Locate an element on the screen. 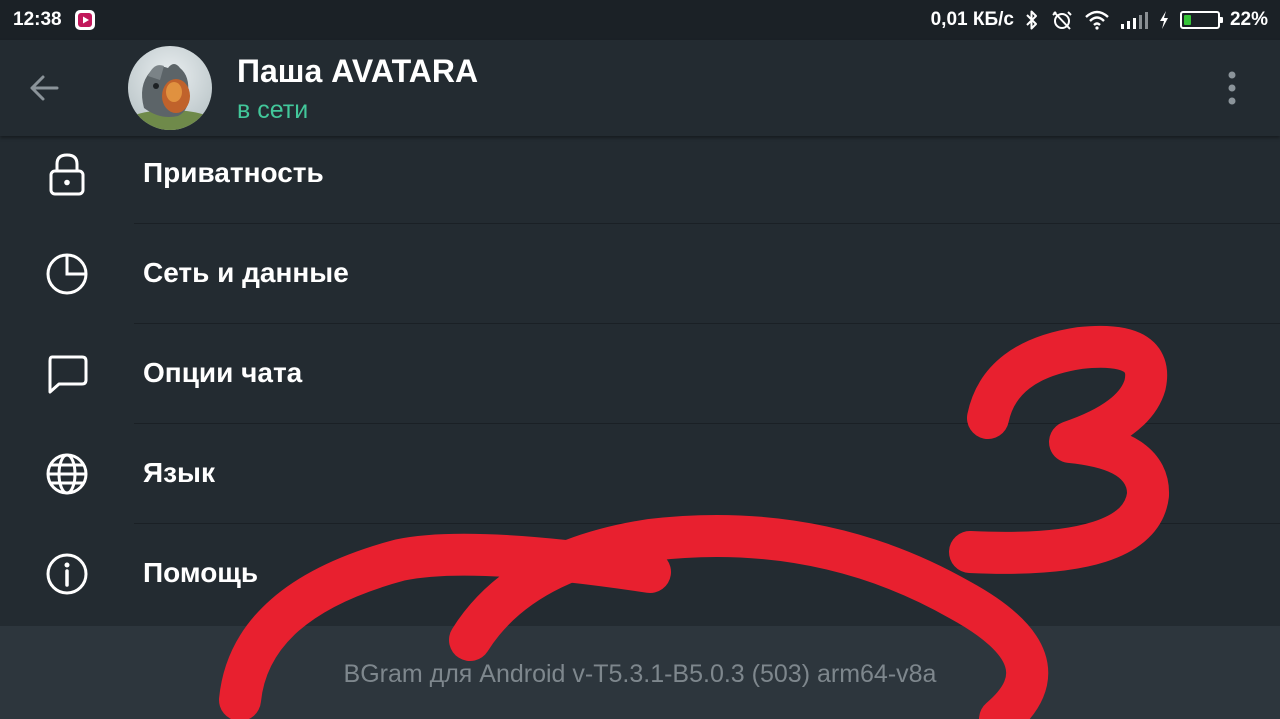 This screenshot has width=1280, height=719. battery-icon is located at coordinates (1201, 20).